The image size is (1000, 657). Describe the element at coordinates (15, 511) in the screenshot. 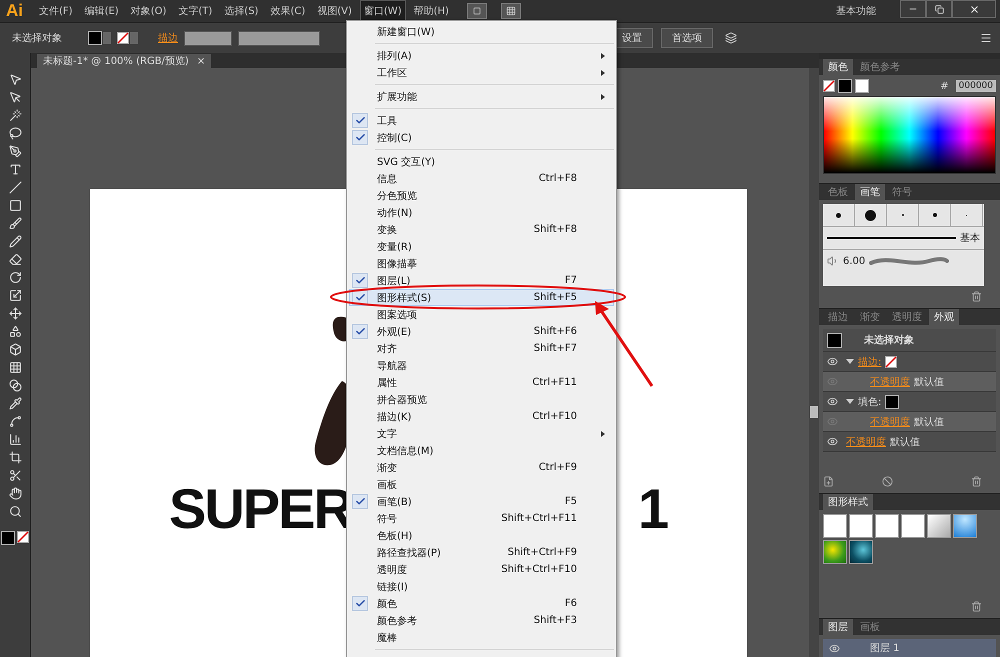

I see `zoom-icon` at that location.